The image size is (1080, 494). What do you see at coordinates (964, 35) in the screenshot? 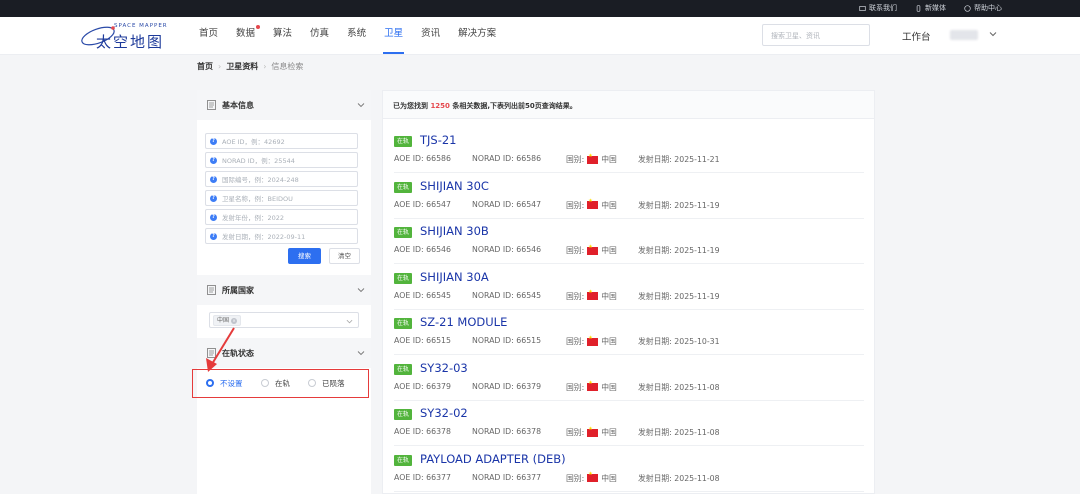
I see `avatar` at bounding box center [964, 35].